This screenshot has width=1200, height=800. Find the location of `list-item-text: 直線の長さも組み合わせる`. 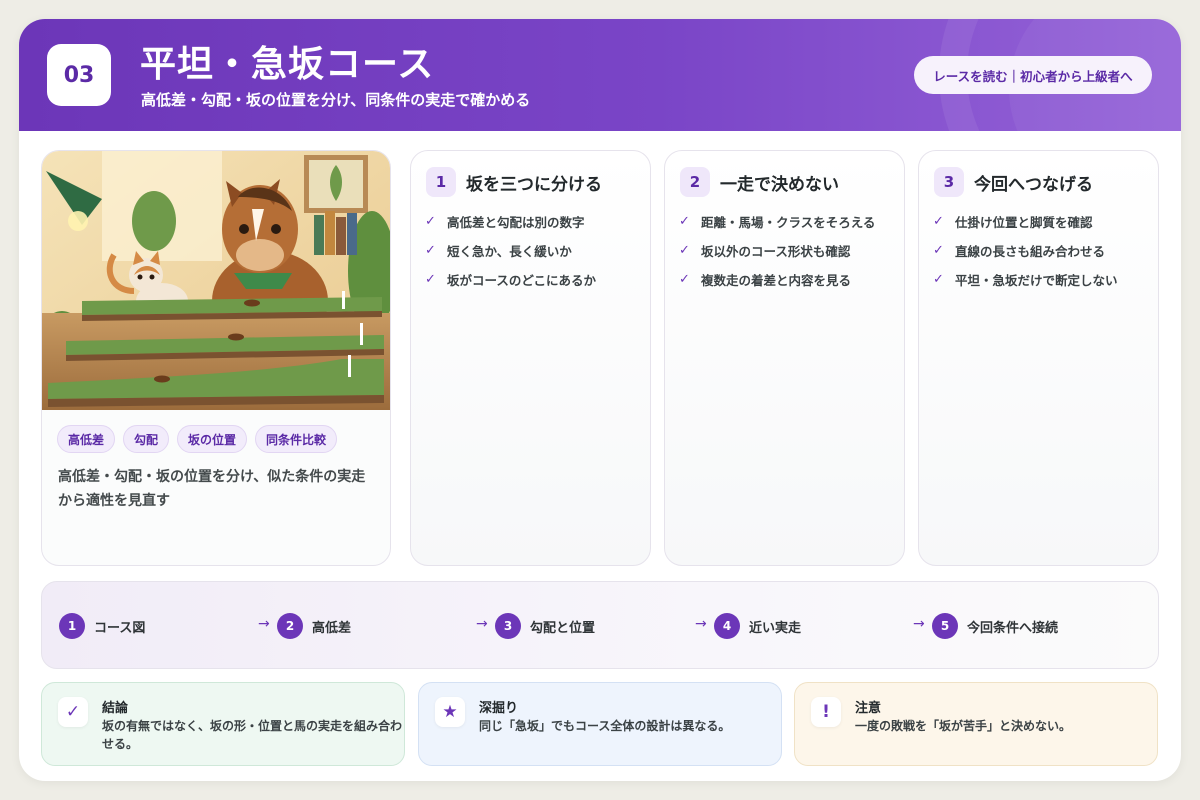

list-item-text: 直線の長さも組み合わせる is located at coordinates (1030, 251).